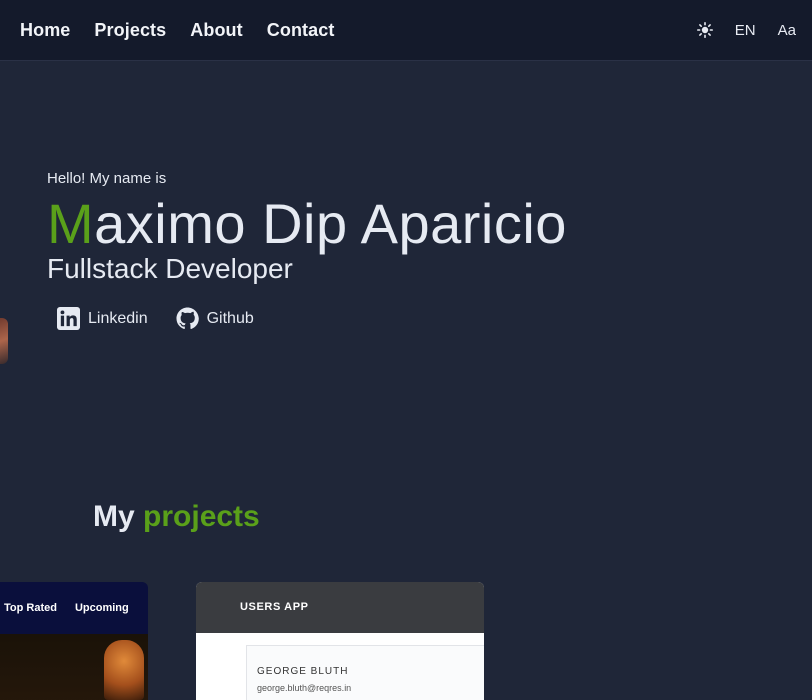  Describe the element at coordinates (312, 318) in the screenshot. I see `social-links: Linkedin Github` at that location.